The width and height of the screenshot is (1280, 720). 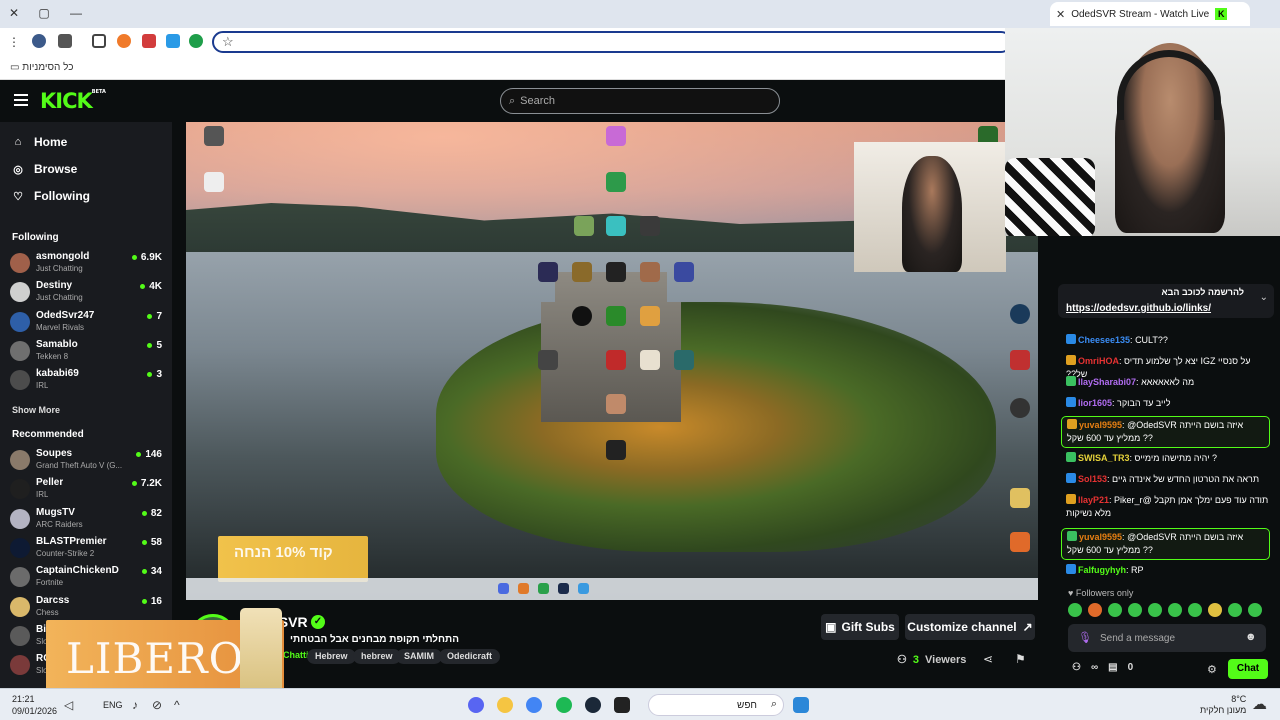 What do you see at coordinates (42, 67) in the screenshot?
I see `all-bookmarks-folder: ▭ כל הסימניות` at bounding box center [42, 67].